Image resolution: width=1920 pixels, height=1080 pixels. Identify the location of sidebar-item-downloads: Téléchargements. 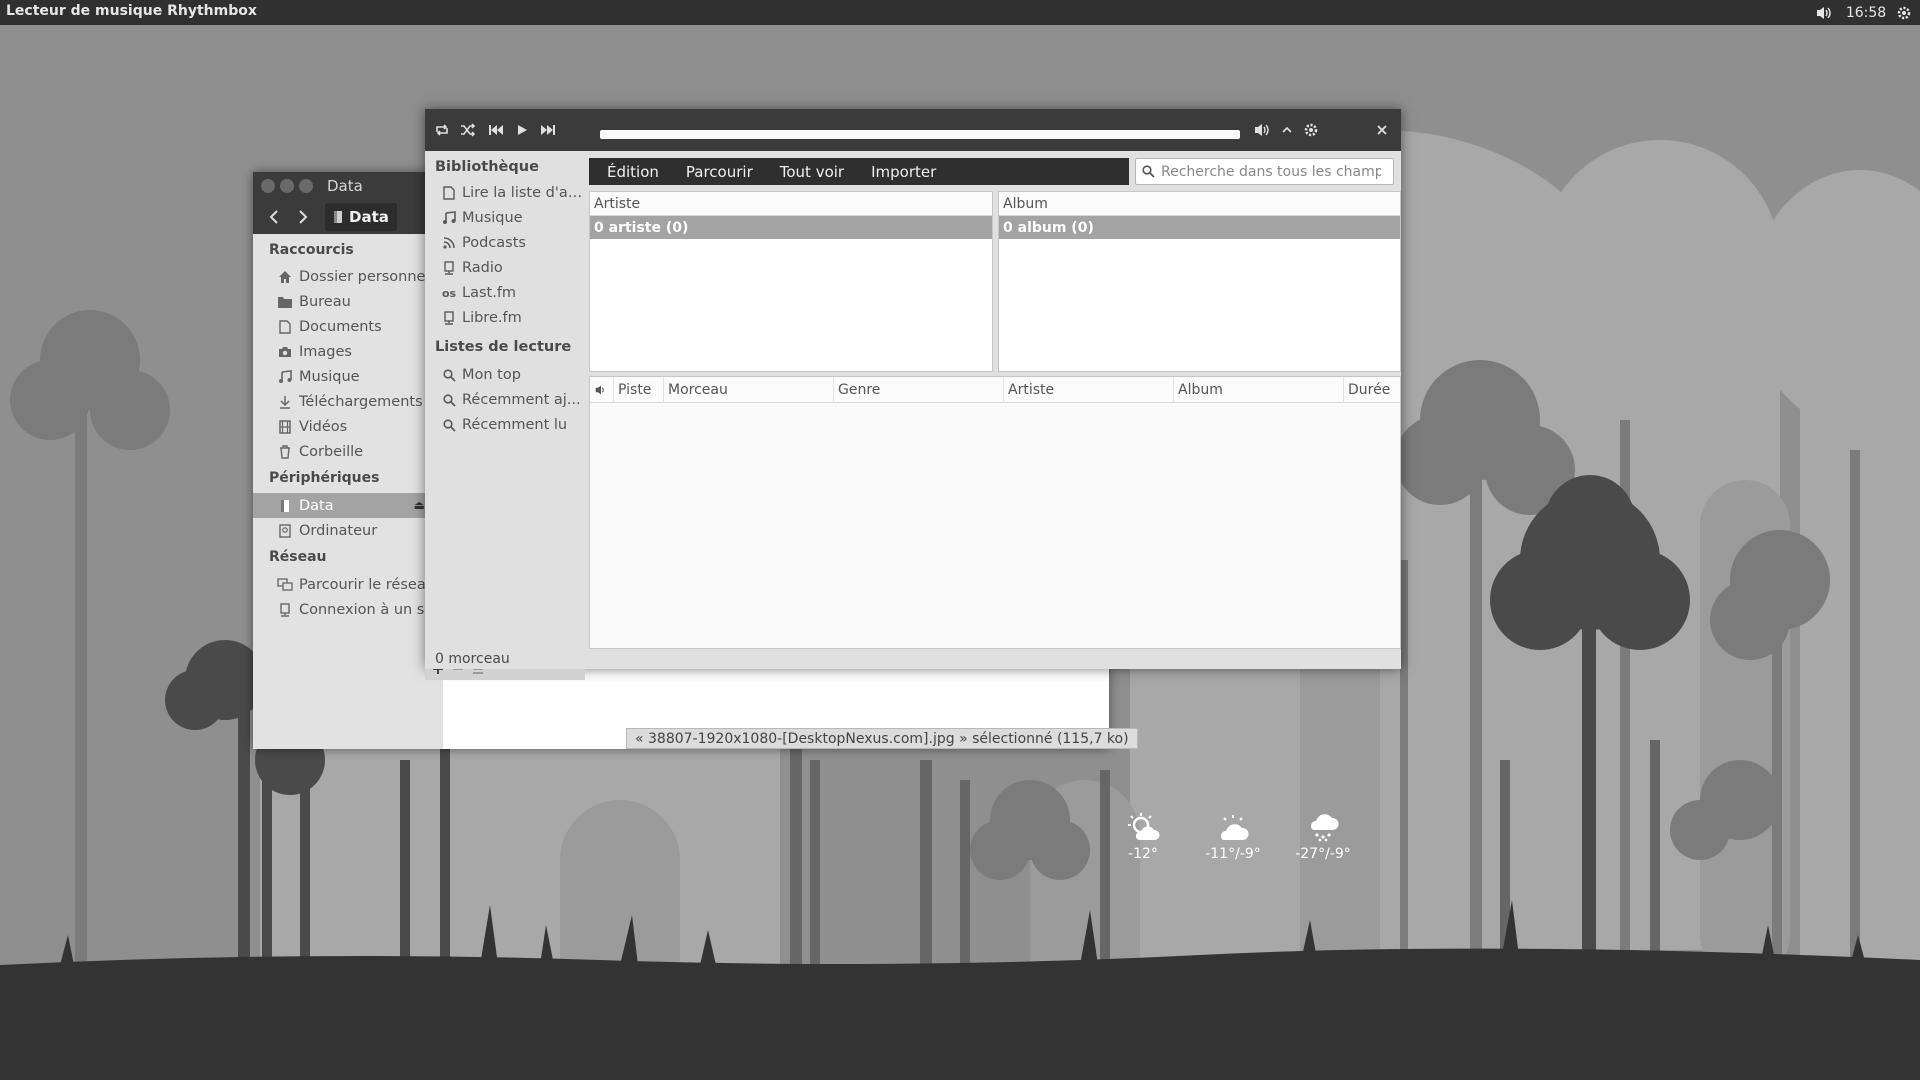
(339, 401).